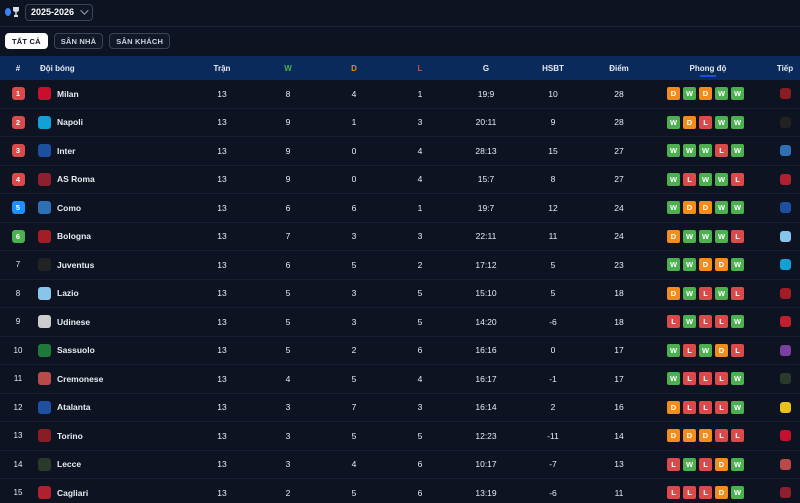  What do you see at coordinates (400, 94) in the screenshot?
I see `table-row: 1 Milan 13 8 4 1 19:9 10 28 D W D W W` at bounding box center [400, 94].